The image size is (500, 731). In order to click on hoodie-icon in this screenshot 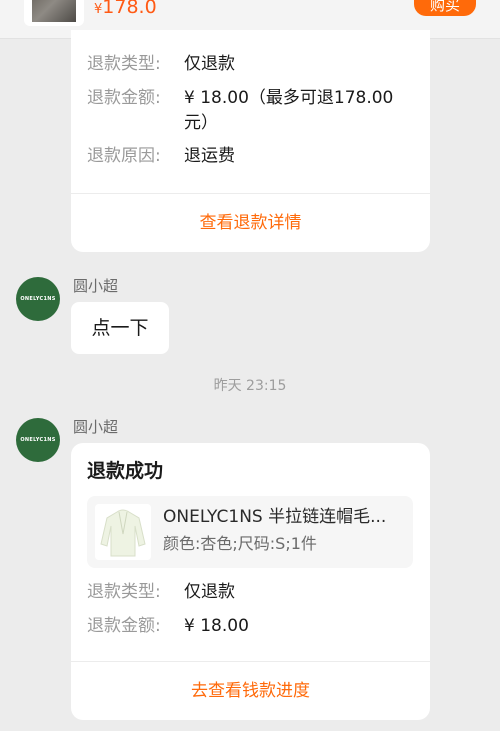, I will do `click(123, 532)`.